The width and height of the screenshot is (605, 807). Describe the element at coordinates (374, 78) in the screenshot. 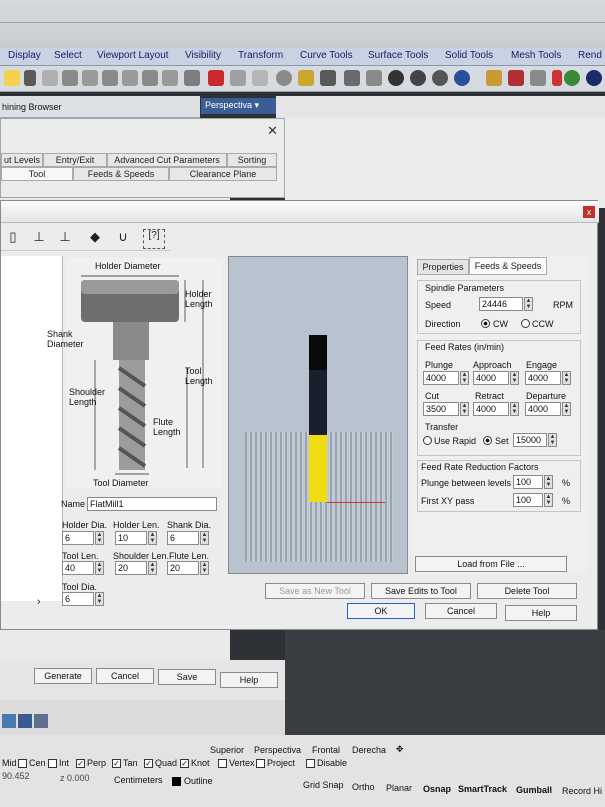

I see `properties-icon` at that location.